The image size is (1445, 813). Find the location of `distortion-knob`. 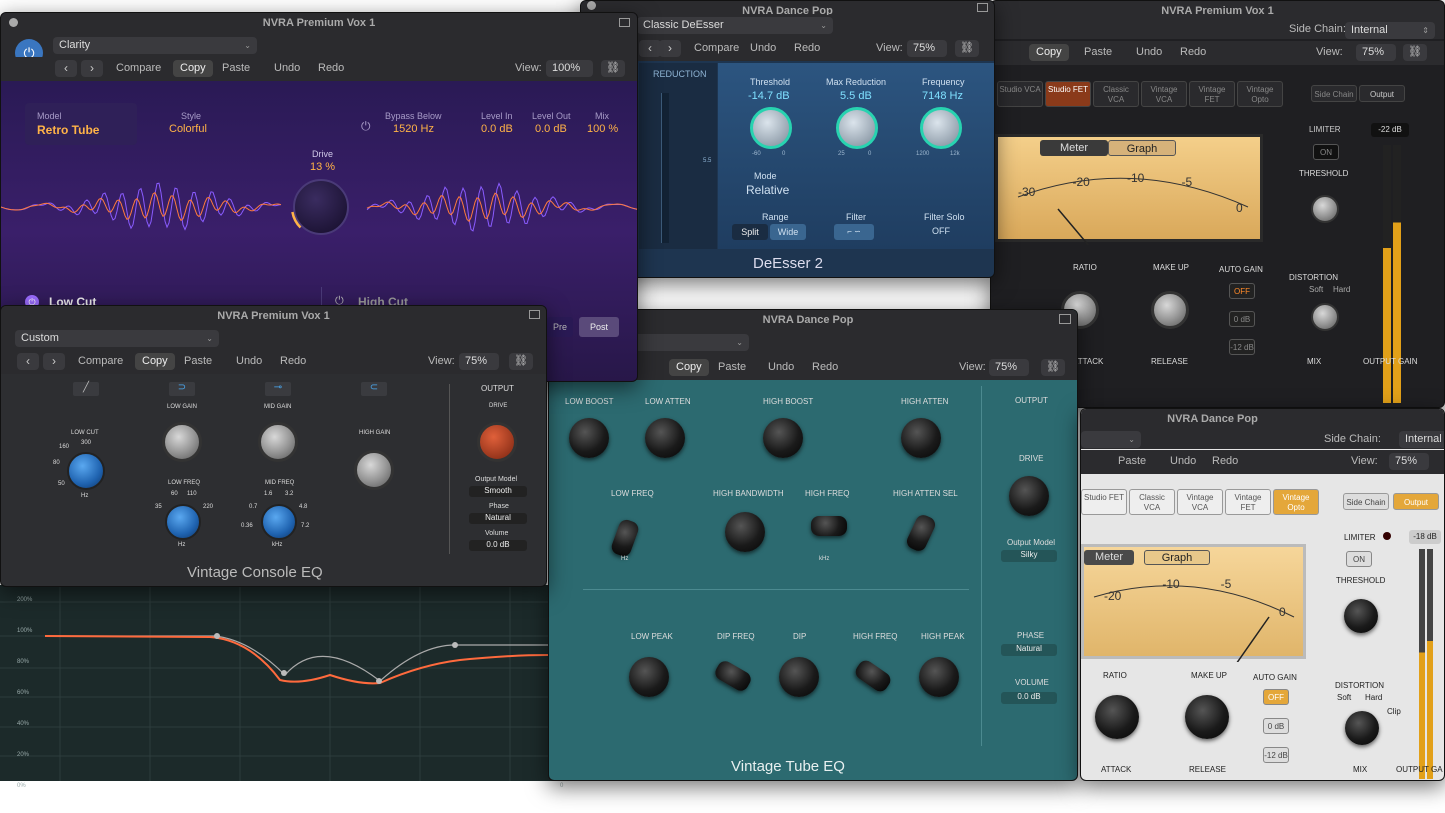

distortion-knob is located at coordinates (1362, 728).